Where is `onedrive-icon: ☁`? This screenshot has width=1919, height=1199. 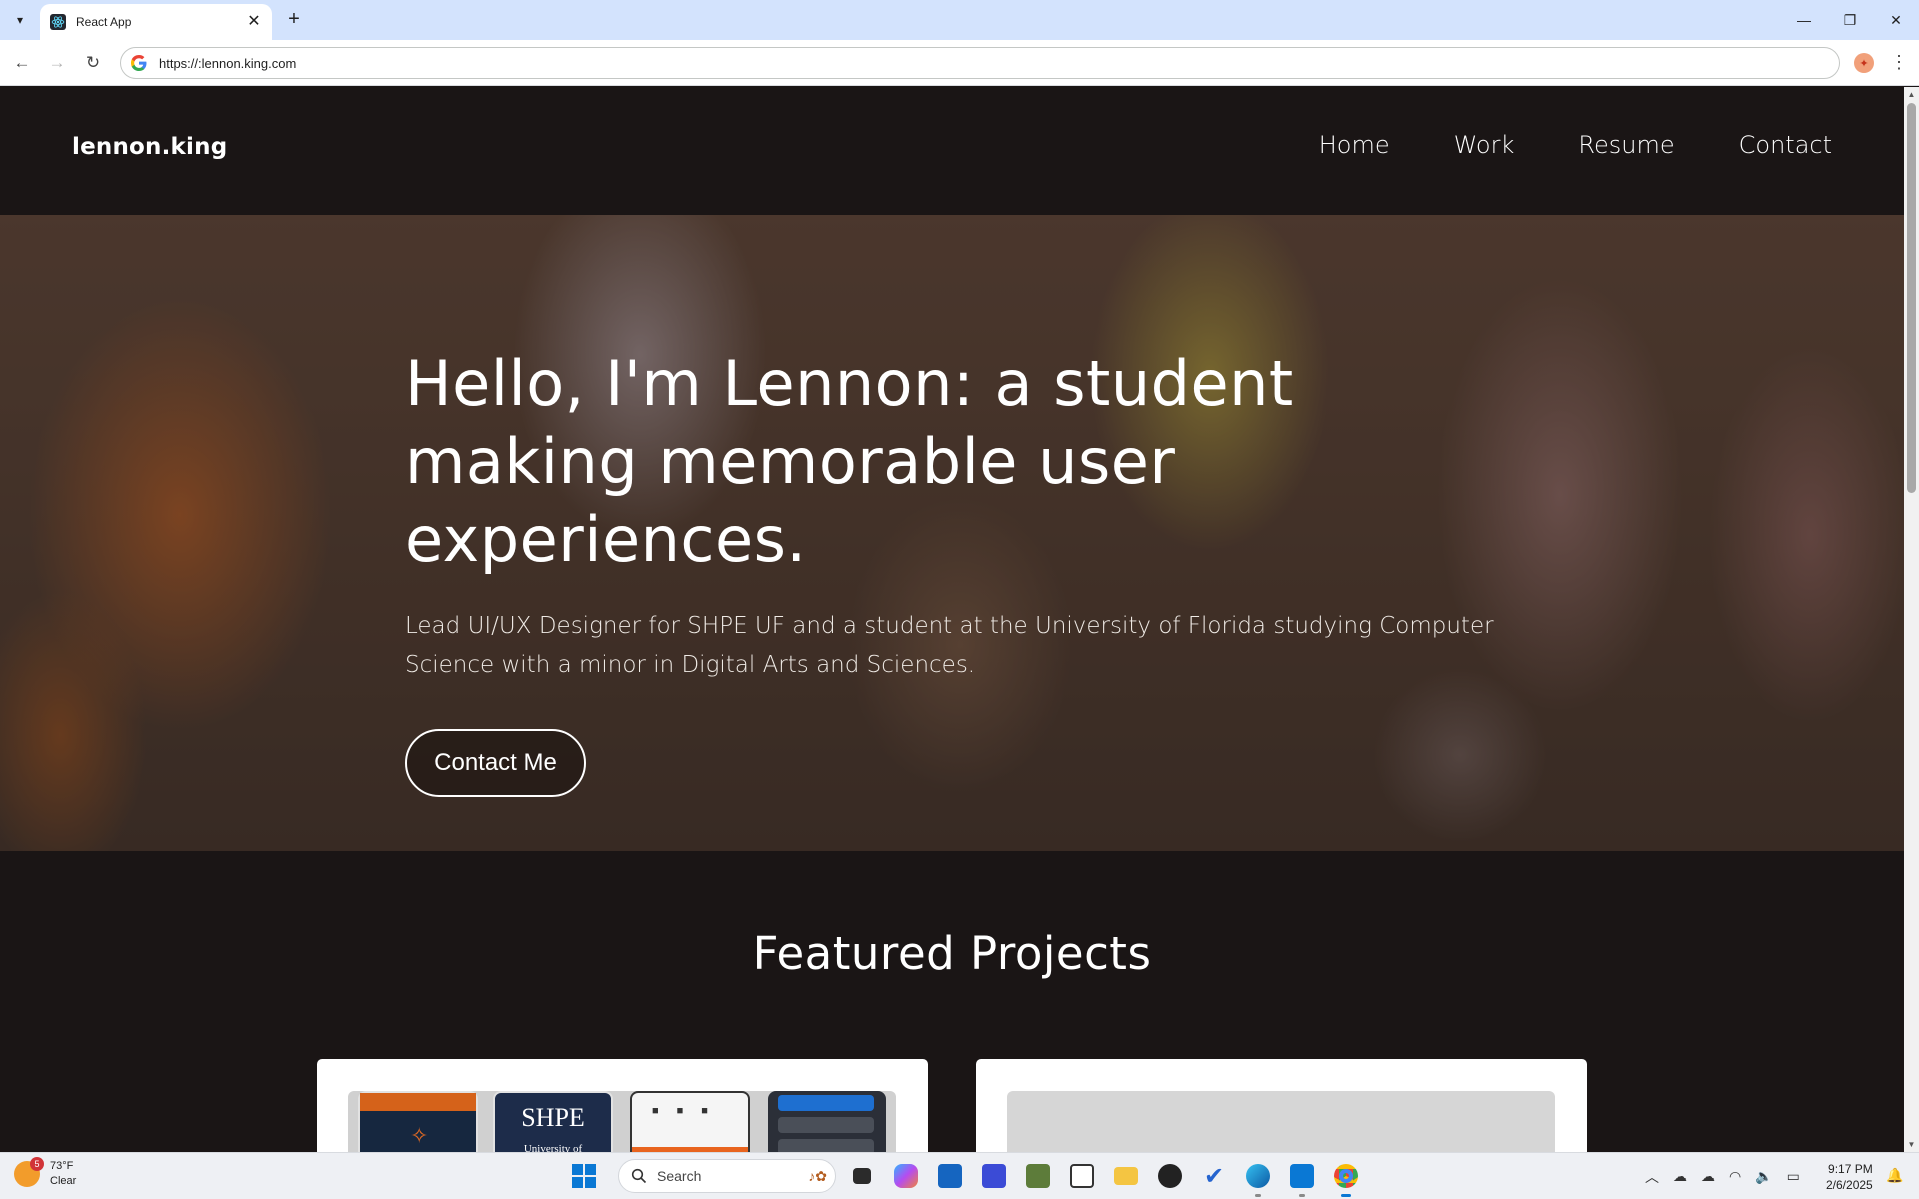
onedrive-icon: ☁ is located at coordinates (1680, 1176).